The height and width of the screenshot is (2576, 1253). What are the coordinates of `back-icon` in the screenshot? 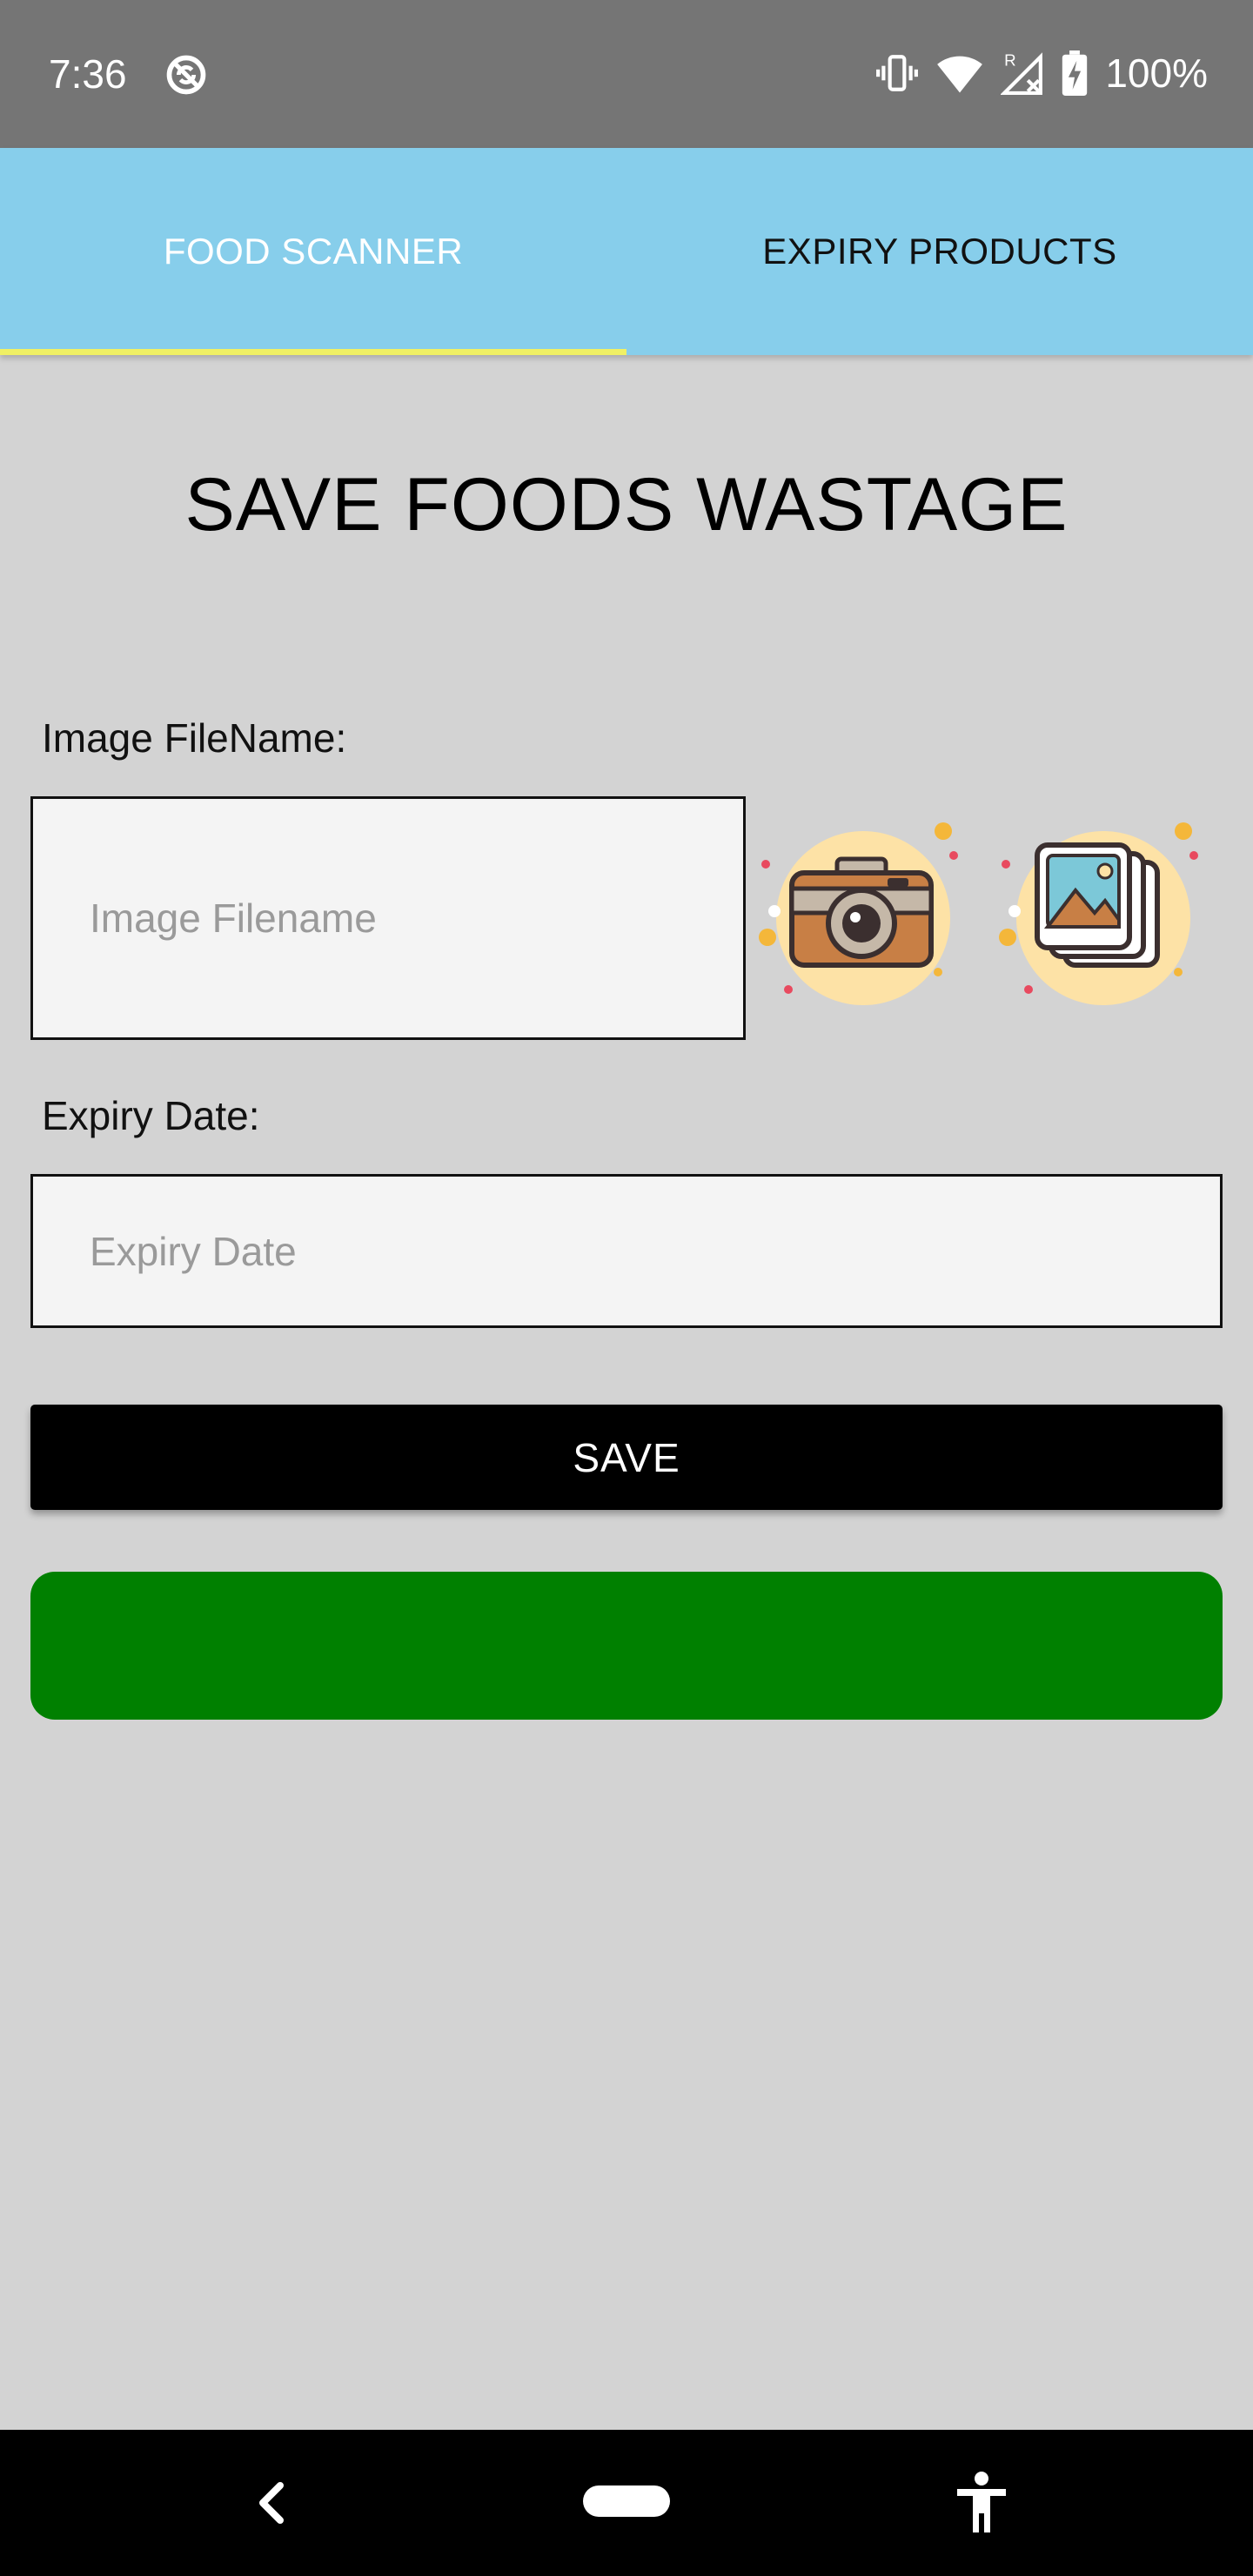 It's located at (271, 2503).